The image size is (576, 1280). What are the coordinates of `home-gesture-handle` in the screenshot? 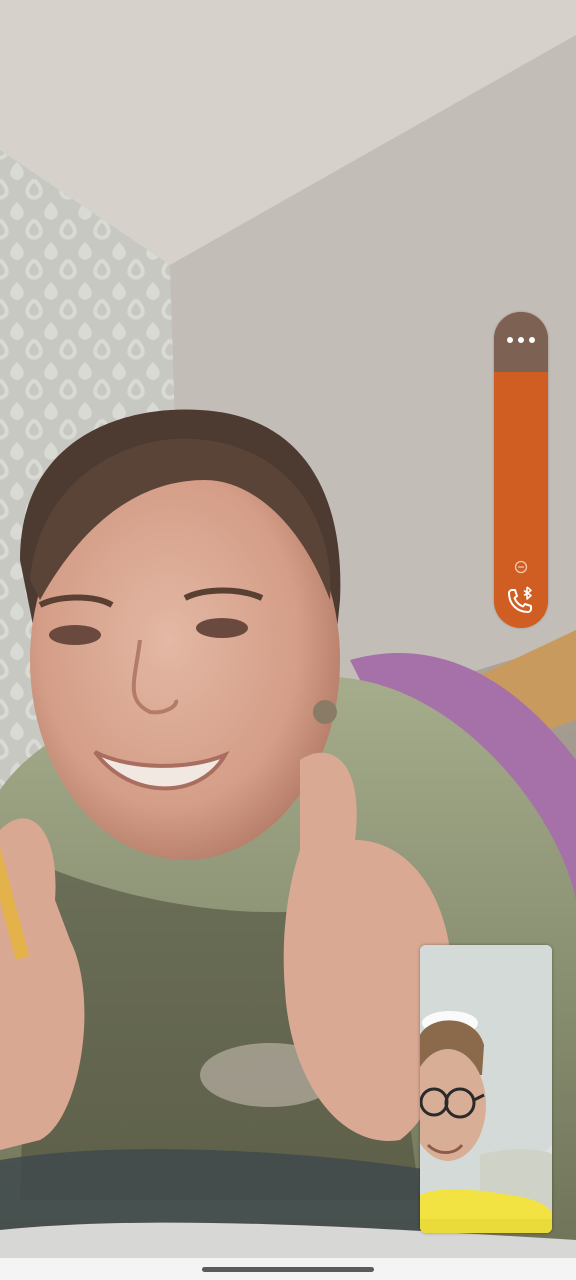 It's located at (288, 1269).